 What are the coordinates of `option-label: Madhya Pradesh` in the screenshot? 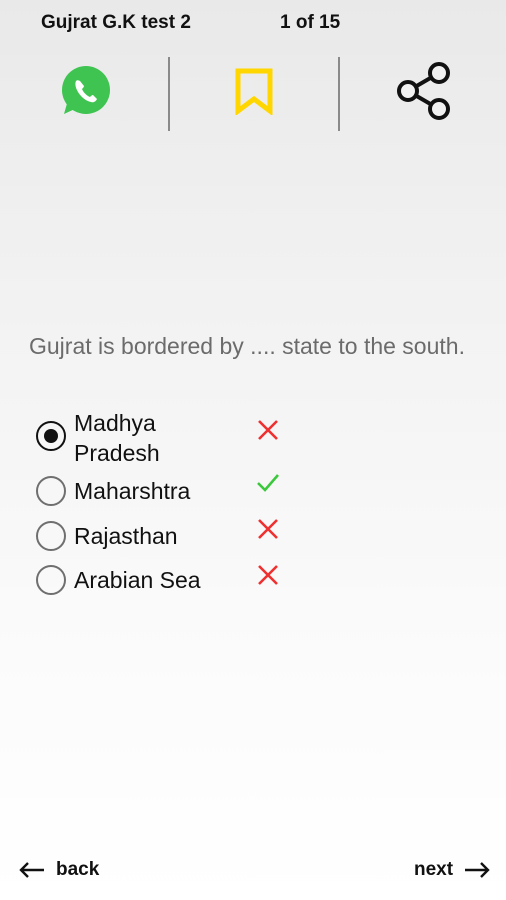 It's located at (117, 438).